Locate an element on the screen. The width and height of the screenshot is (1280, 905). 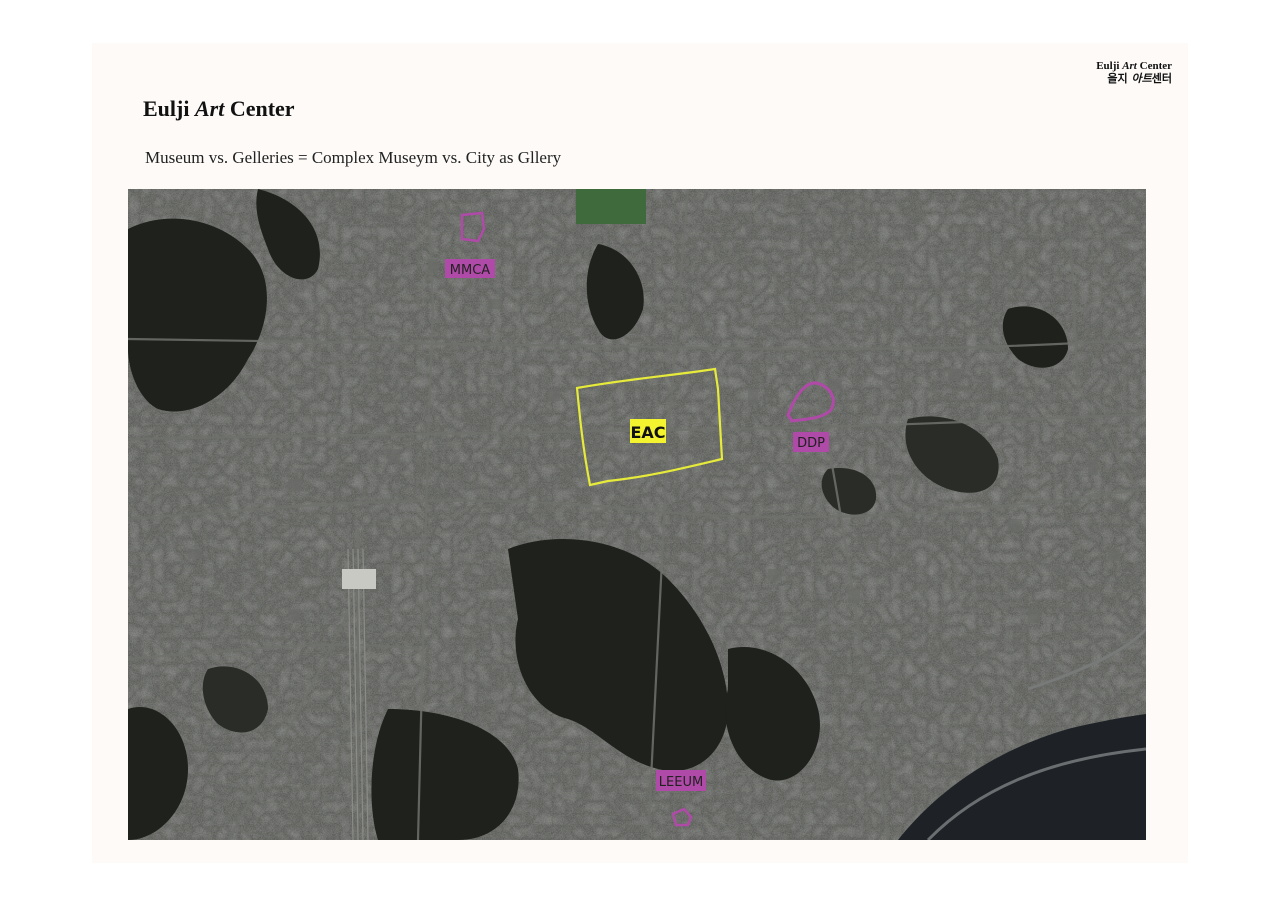
leeum-label: LEEUM is located at coordinates (681, 782).